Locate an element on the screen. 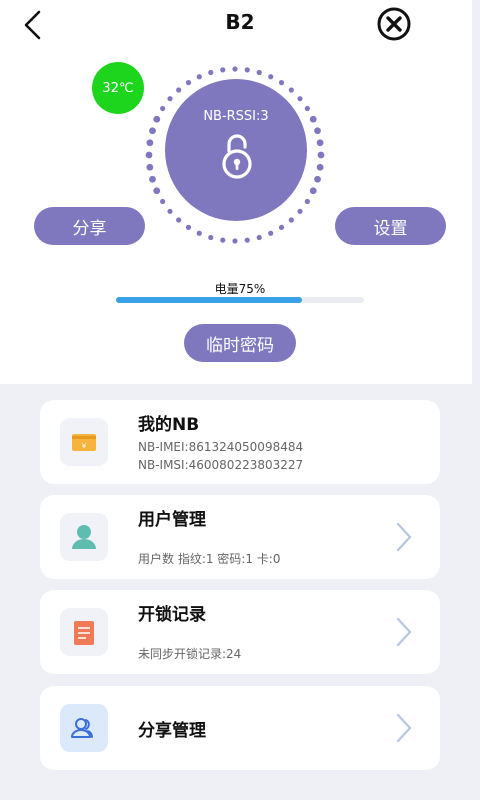 The width and height of the screenshot is (480, 800). unlock-button: NB-RSSI:3 is located at coordinates (236, 150).